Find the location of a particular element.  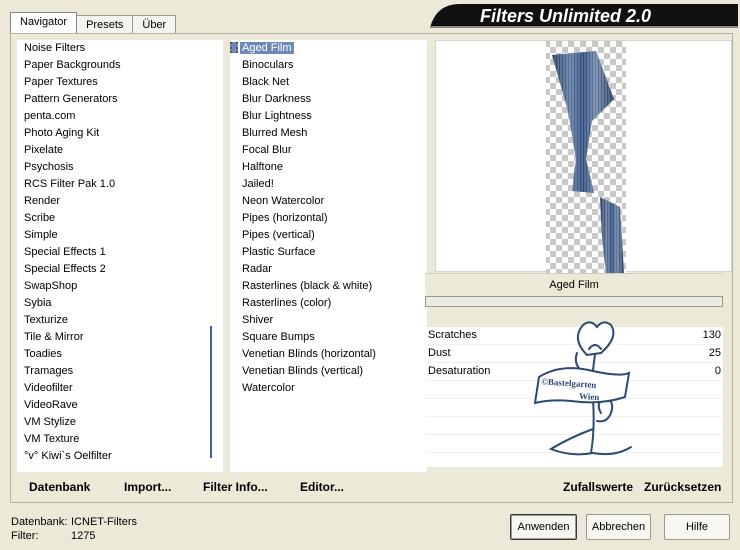

category-item: penta.com is located at coordinates (120, 116).